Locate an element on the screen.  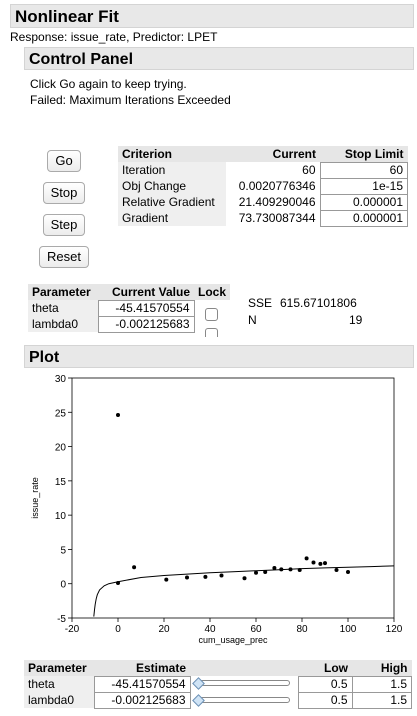
estimate-param-name: theta is located at coordinates (59, 684).